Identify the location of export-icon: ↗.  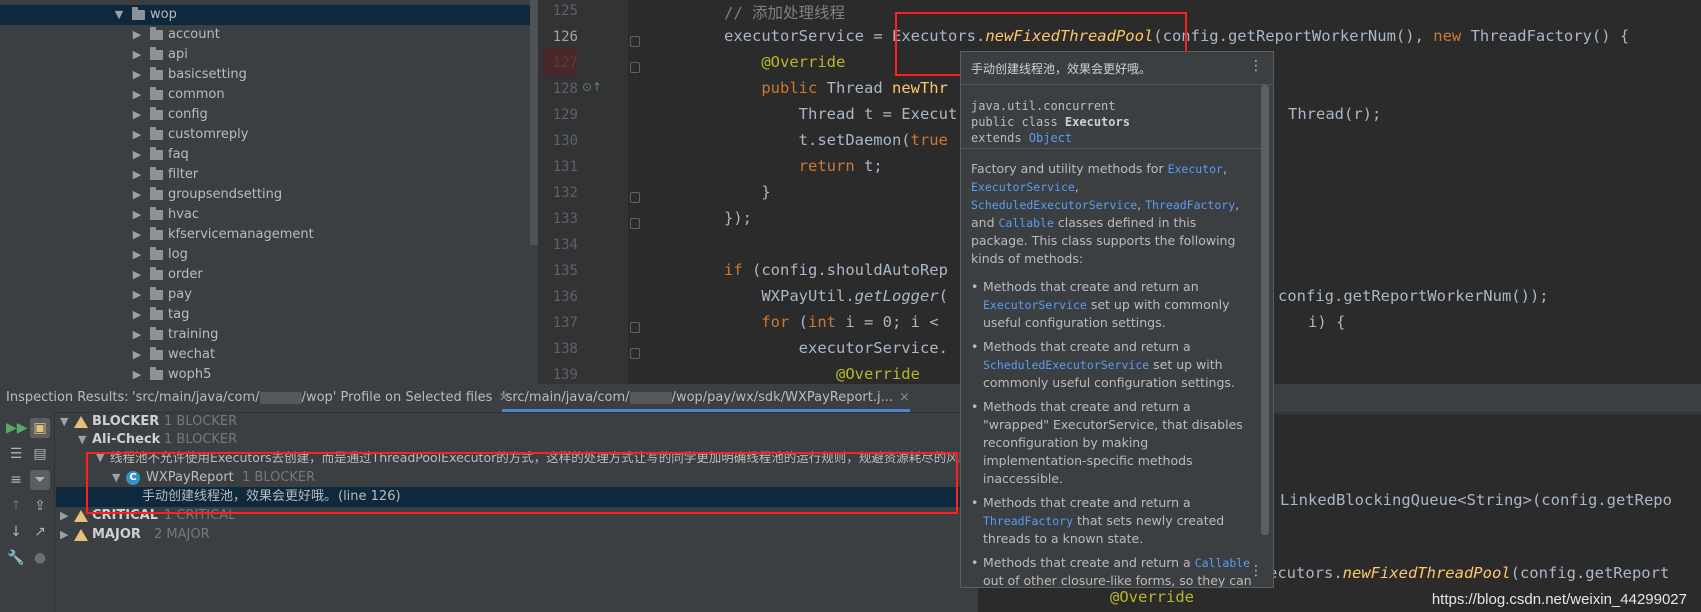
(40, 532).